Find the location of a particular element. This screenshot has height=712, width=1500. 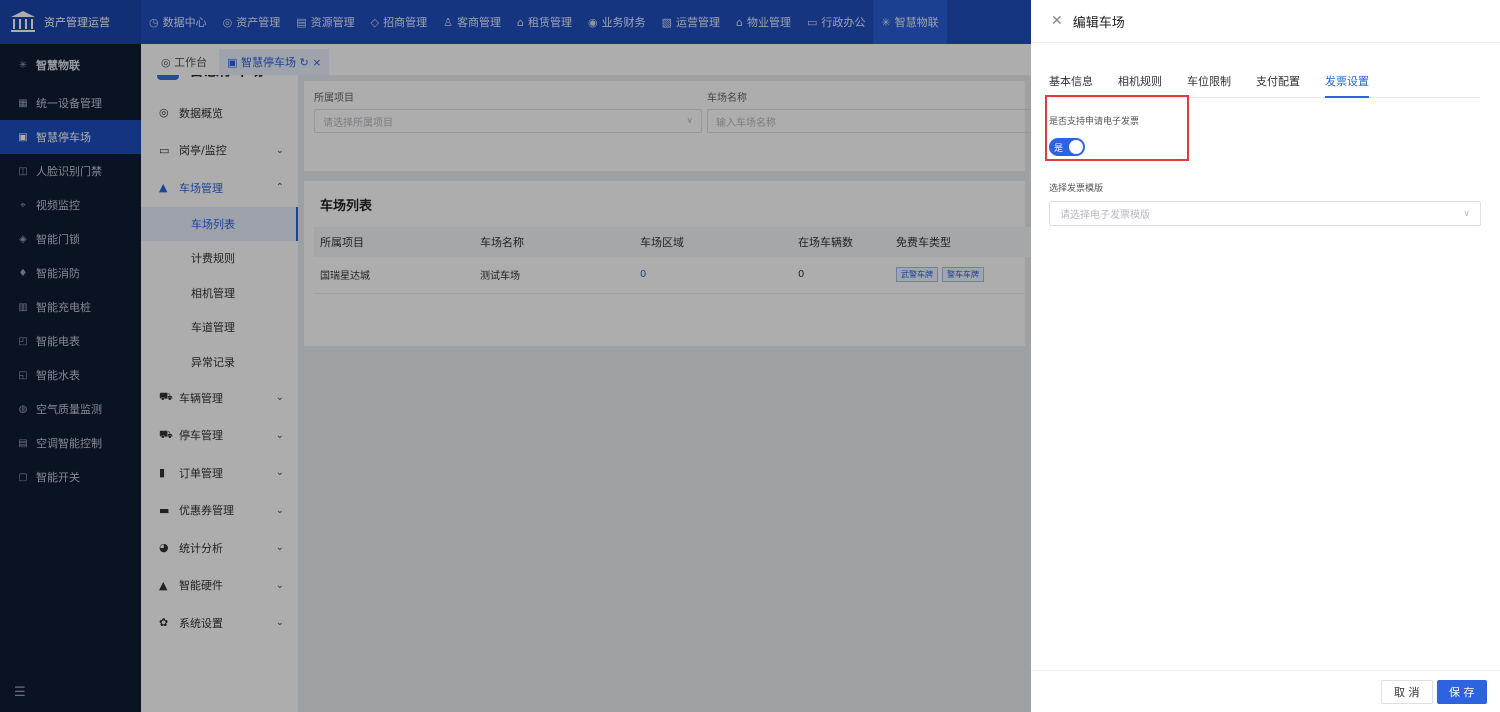

drawer-footer: 取 消 保 存 is located at coordinates (1265, 691).